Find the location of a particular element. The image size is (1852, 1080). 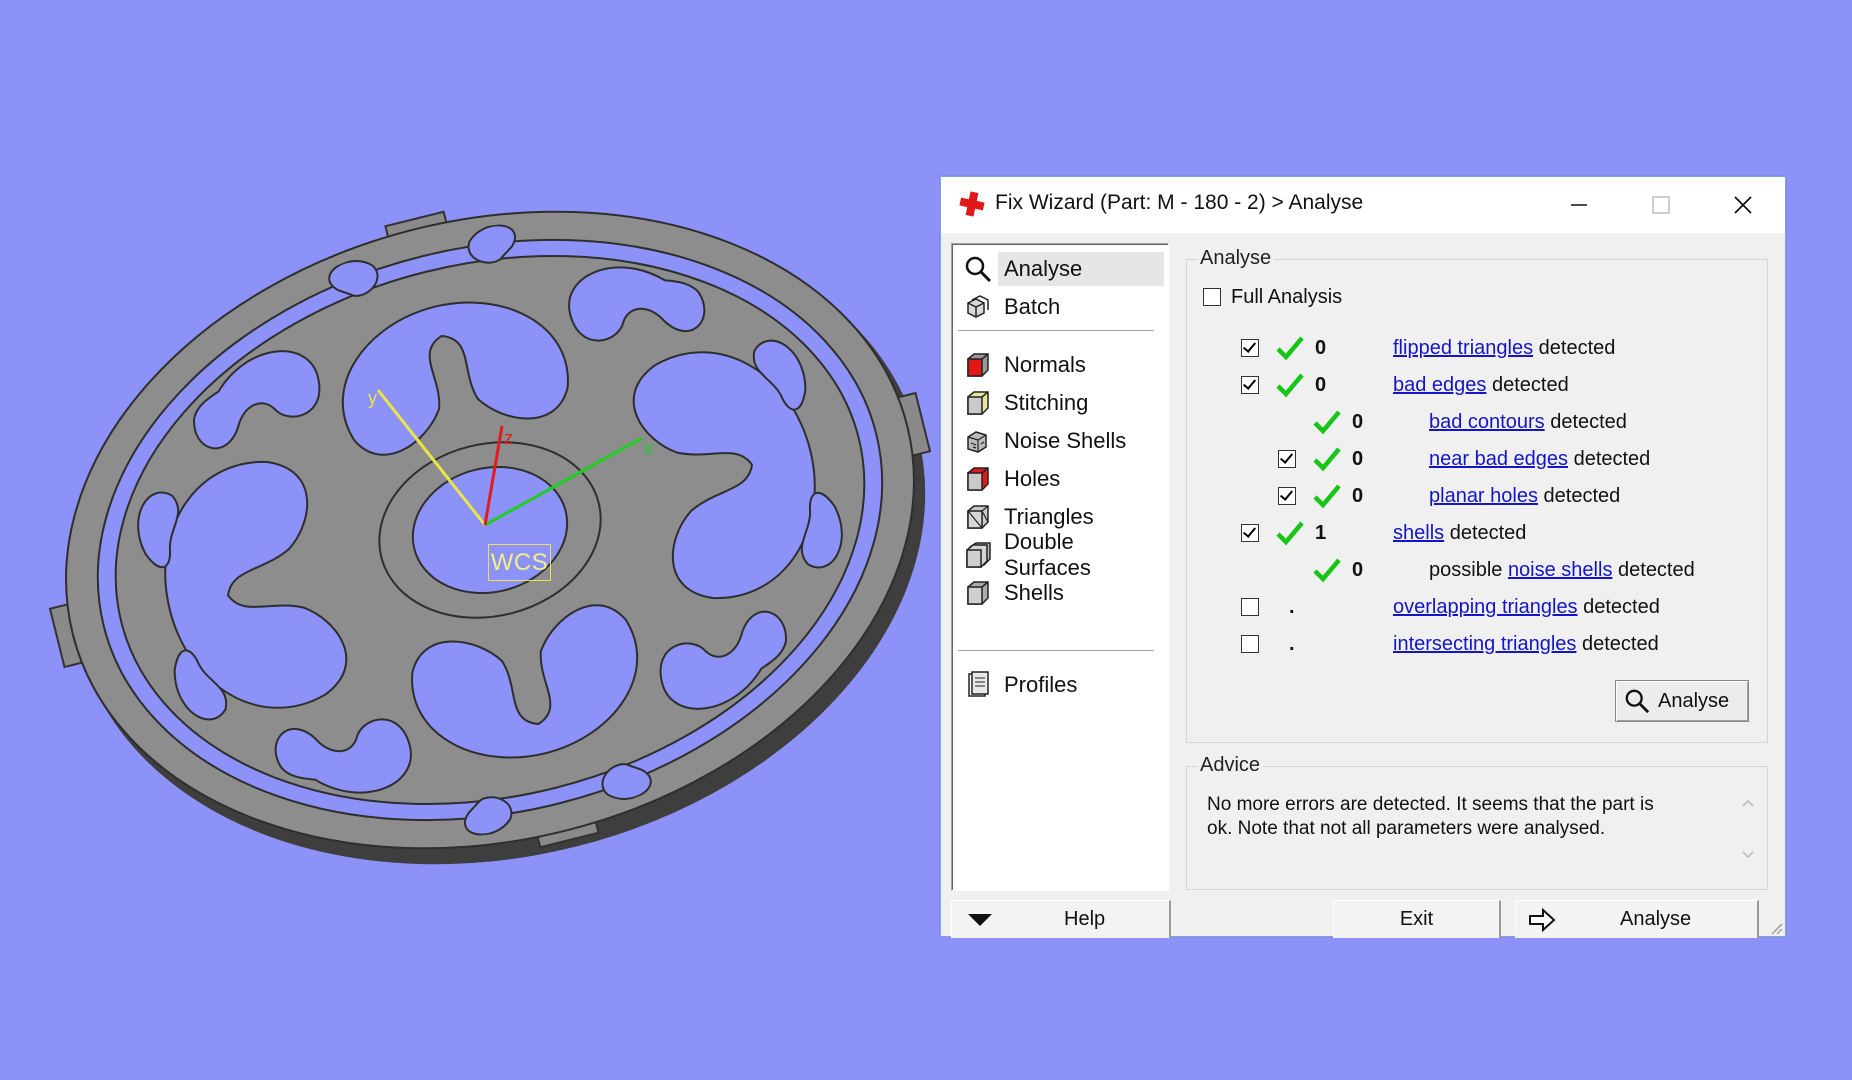

overlapping-triangles-count: . is located at coordinates (1292, 607).